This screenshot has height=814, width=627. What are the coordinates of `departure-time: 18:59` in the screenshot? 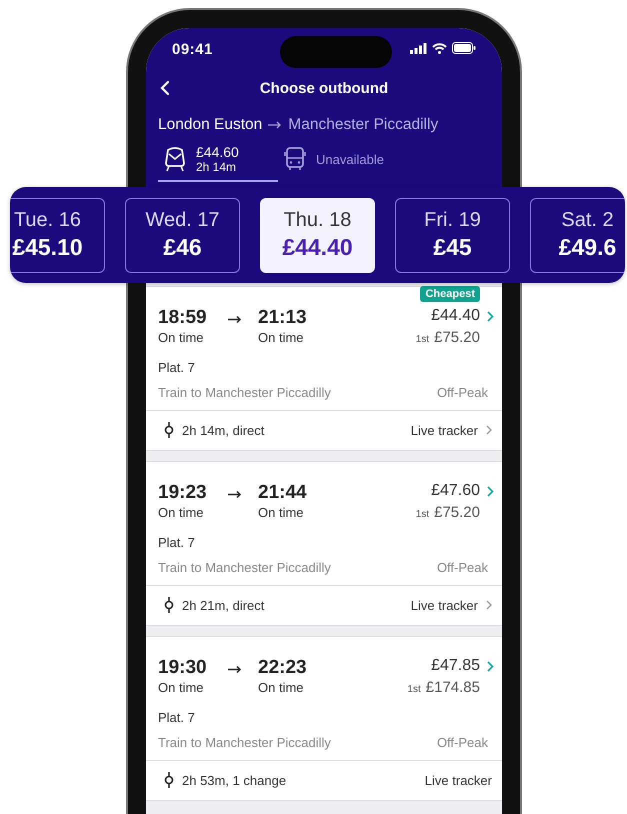 It's located at (183, 318).